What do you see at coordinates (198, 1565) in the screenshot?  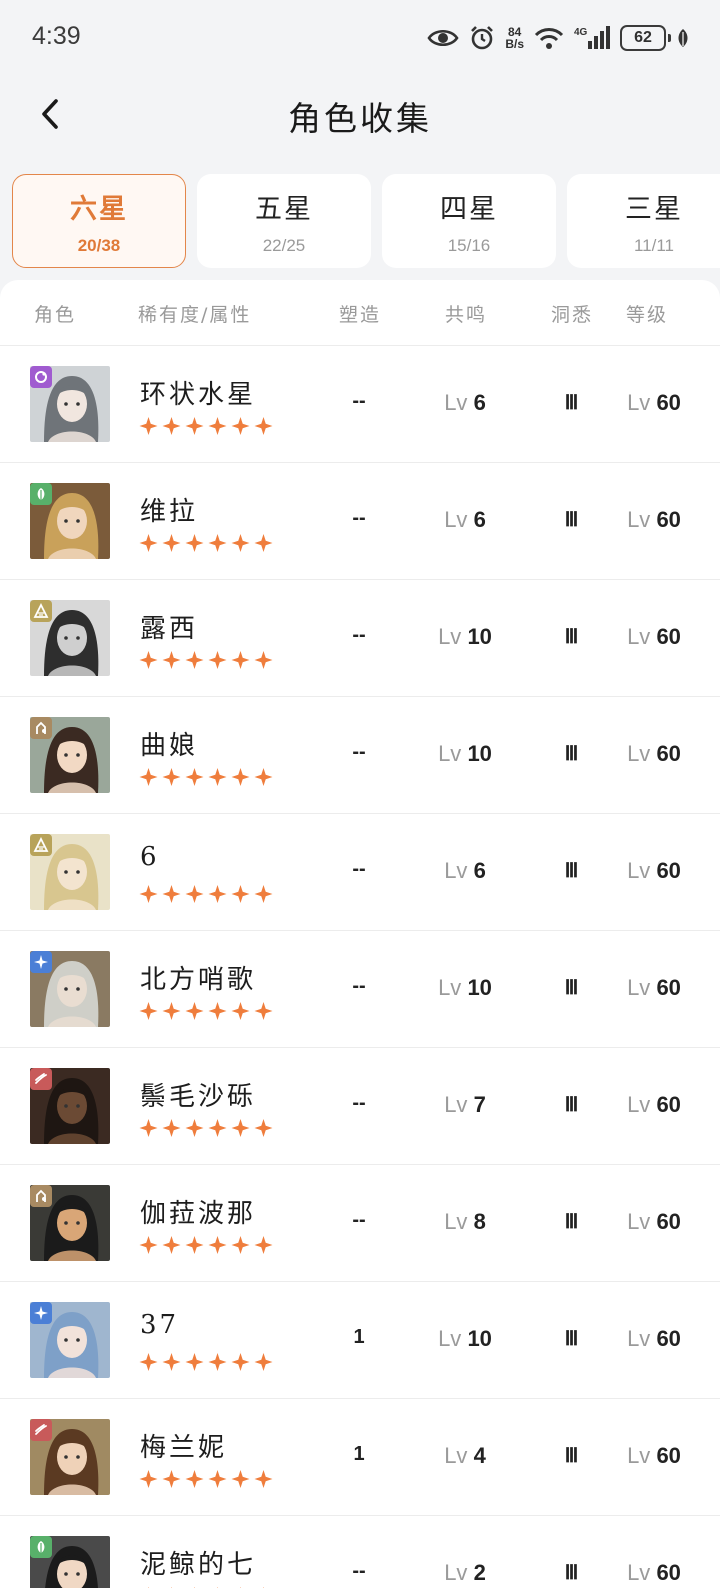 I see `character-name: 泥鲸的七` at bounding box center [198, 1565].